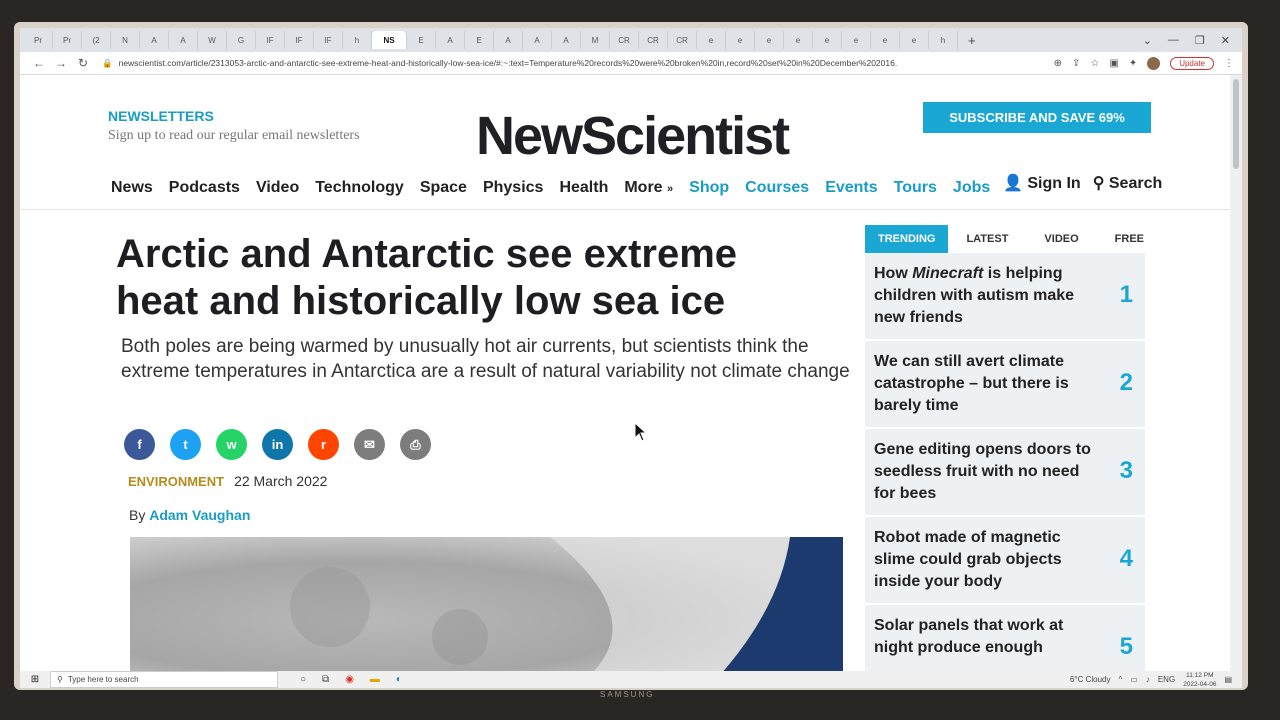  I want to click on category-link: ENVIRONMENT, so click(176, 481).